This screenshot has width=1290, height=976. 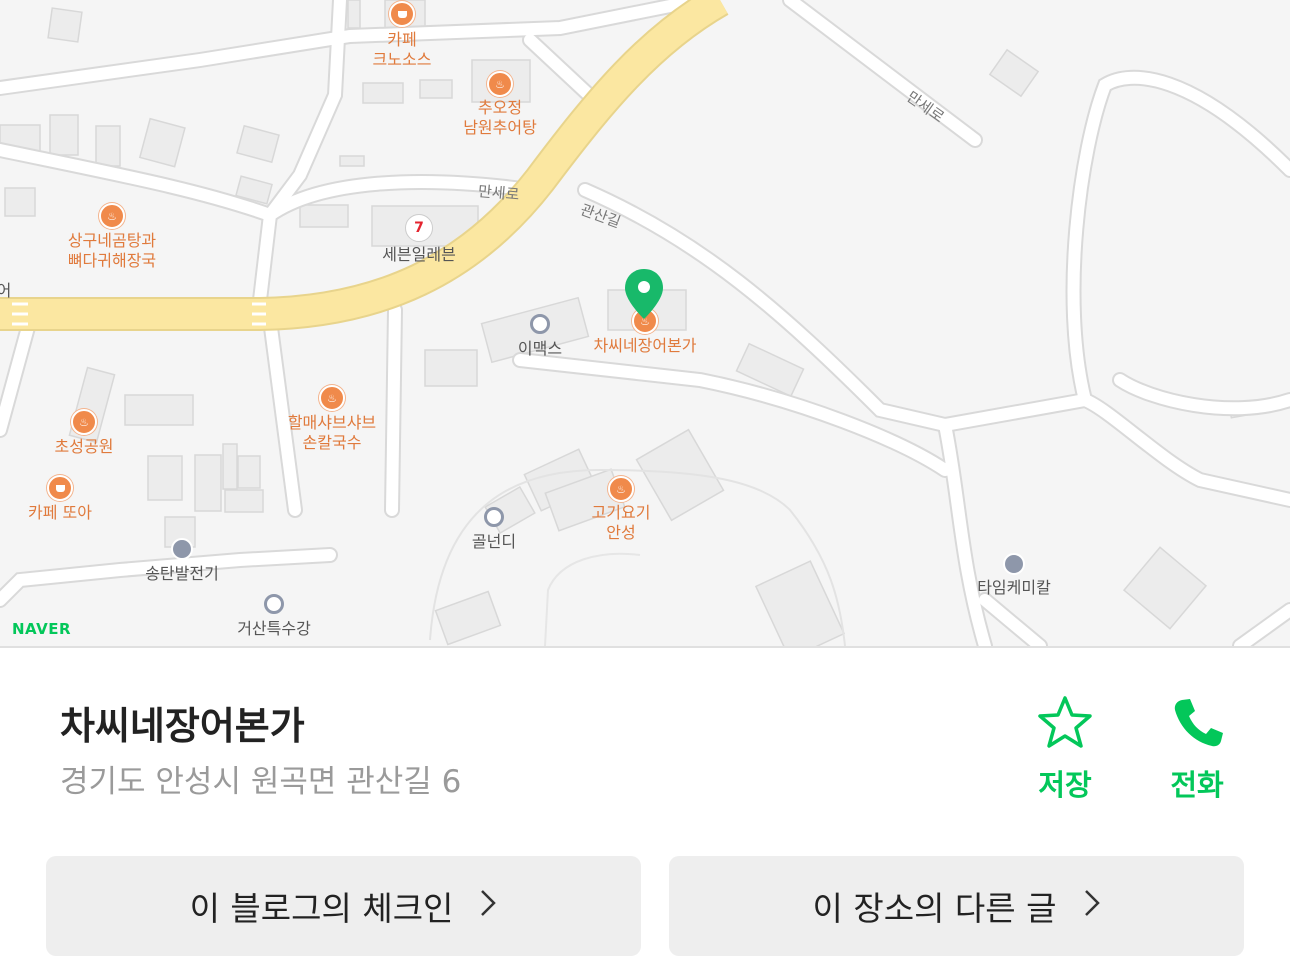 I want to click on save-label: 저장, so click(x=1065, y=785).